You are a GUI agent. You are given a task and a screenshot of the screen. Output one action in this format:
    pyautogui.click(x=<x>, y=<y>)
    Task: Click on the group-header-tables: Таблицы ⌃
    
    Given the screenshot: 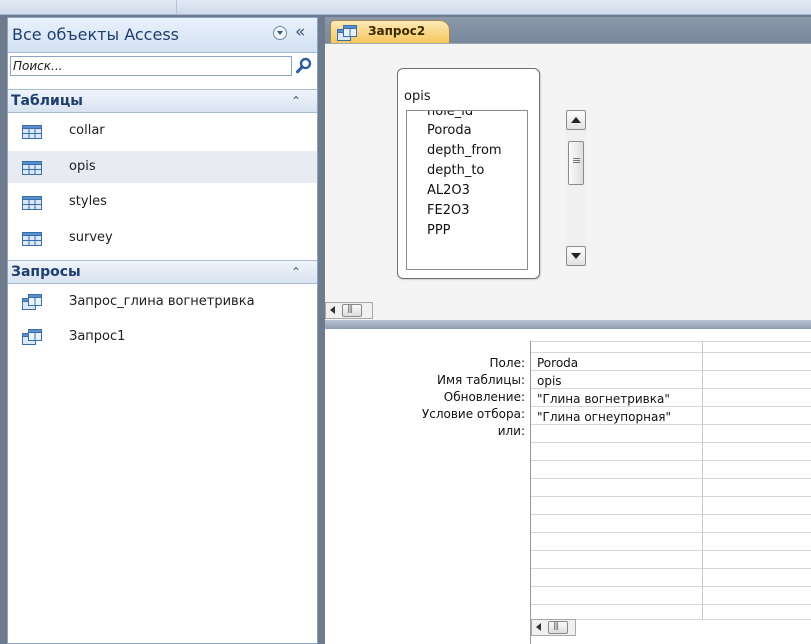 What is the action you would take?
    pyautogui.click(x=162, y=101)
    